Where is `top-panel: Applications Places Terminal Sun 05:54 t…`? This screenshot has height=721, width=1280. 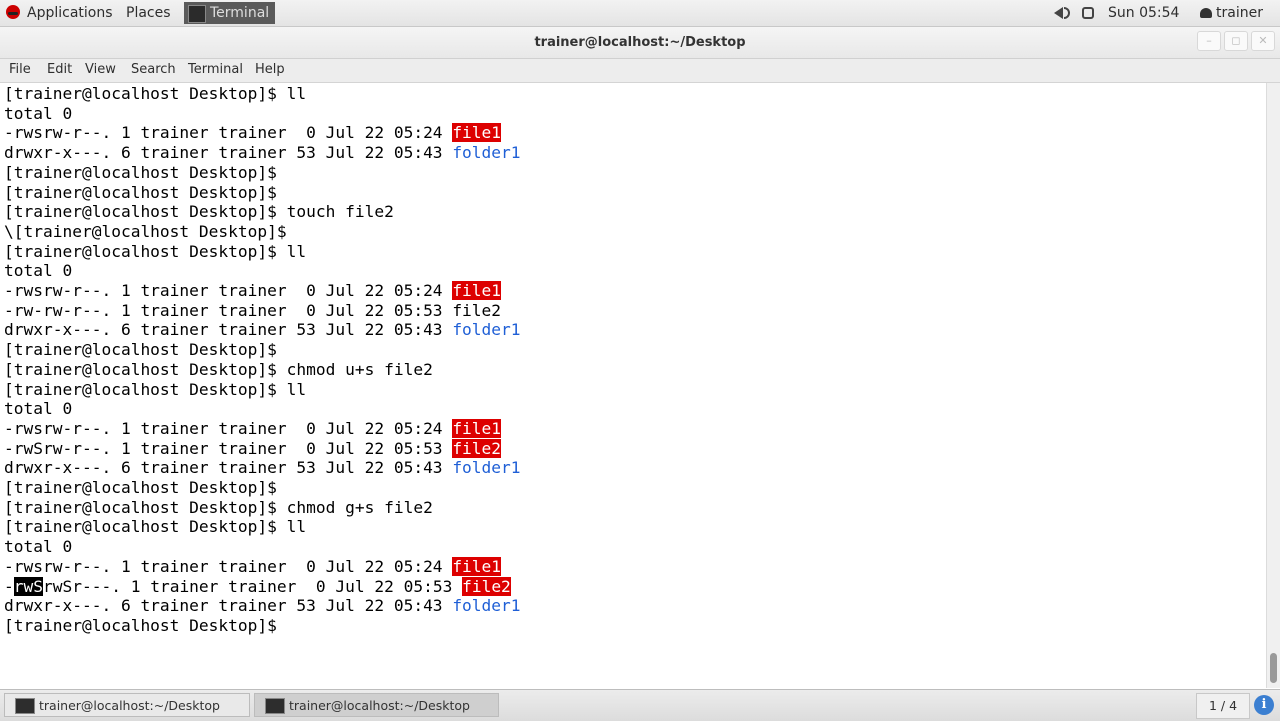 top-panel: Applications Places Terminal Sun 05:54 t… is located at coordinates (640, 13).